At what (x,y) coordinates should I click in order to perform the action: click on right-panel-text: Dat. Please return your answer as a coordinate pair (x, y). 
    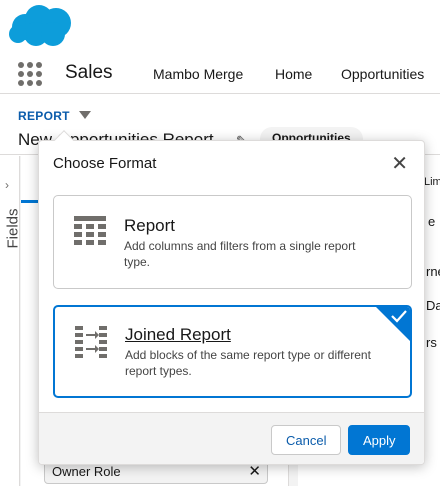
    Looking at the image, I should click on (433, 305).